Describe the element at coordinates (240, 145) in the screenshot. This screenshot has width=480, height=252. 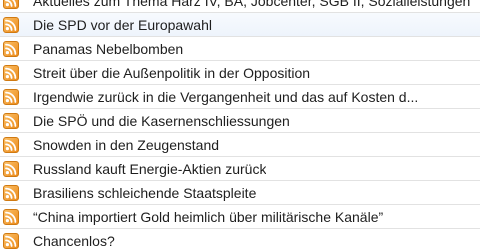
I see `feed-item: Snowden in den Zeugenstand` at that location.